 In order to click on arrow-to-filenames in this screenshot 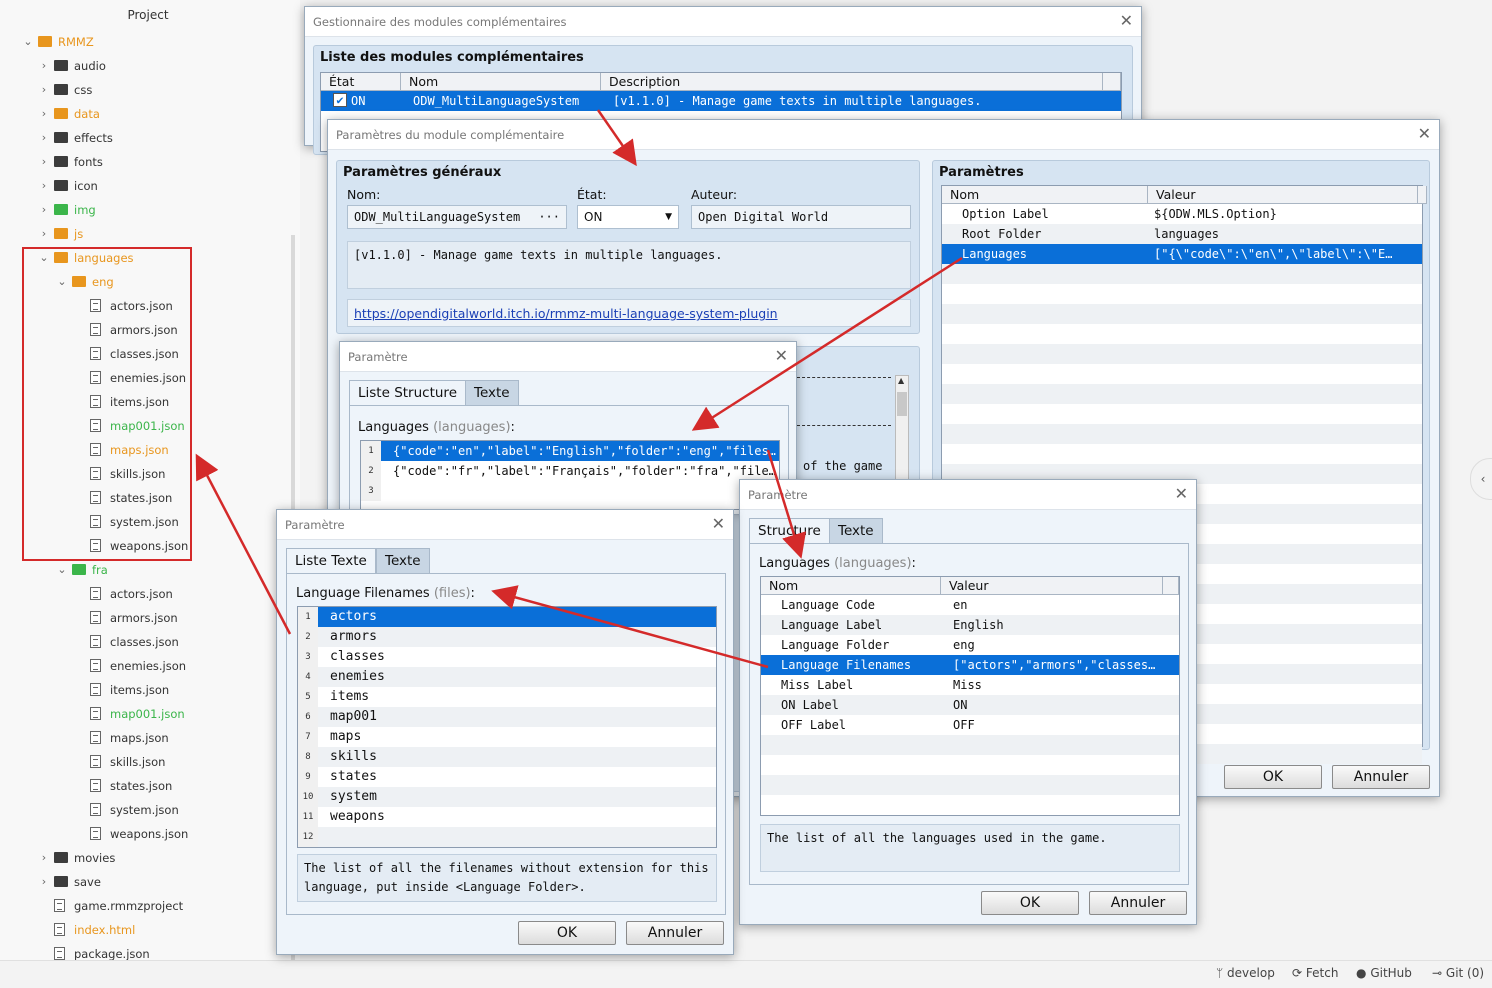, I will do `click(630, 627)`.